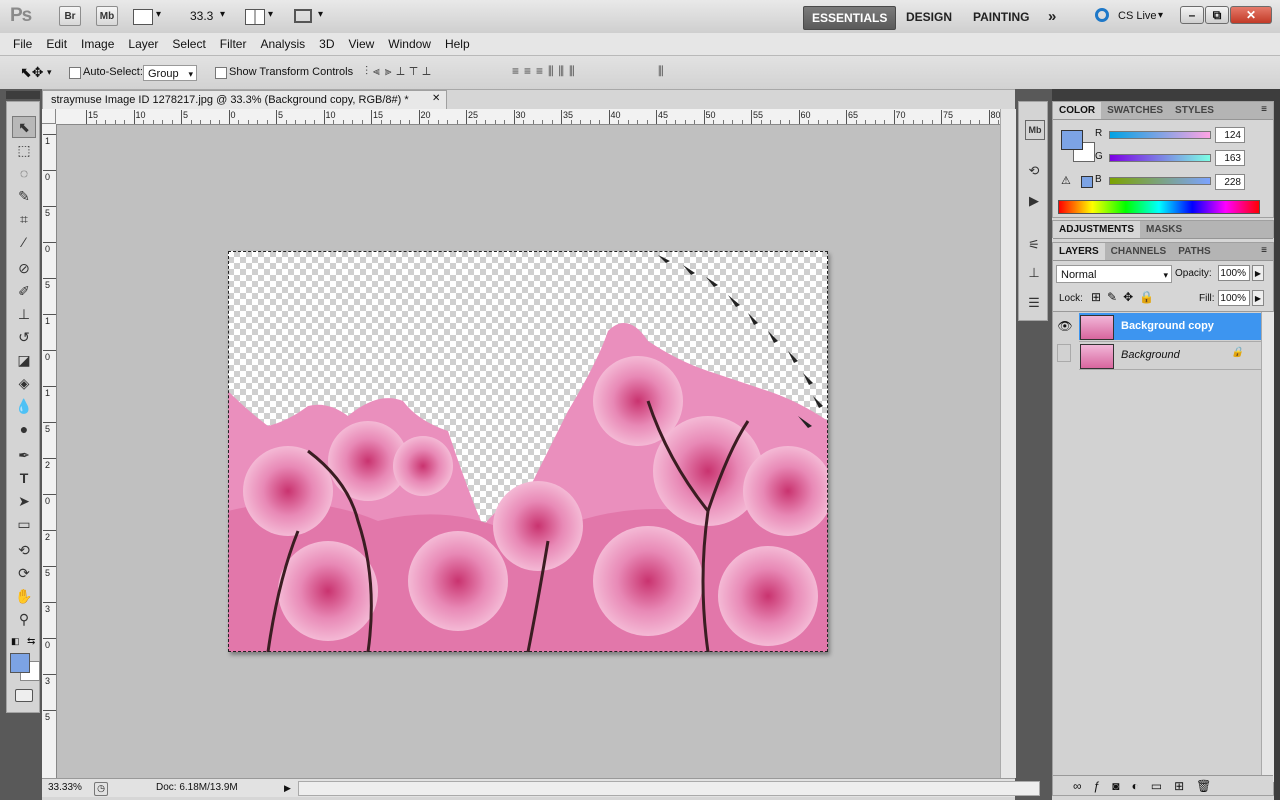 The height and width of the screenshot is (800, 1280). I want to click on red-value: 124, so click(1230, 135).